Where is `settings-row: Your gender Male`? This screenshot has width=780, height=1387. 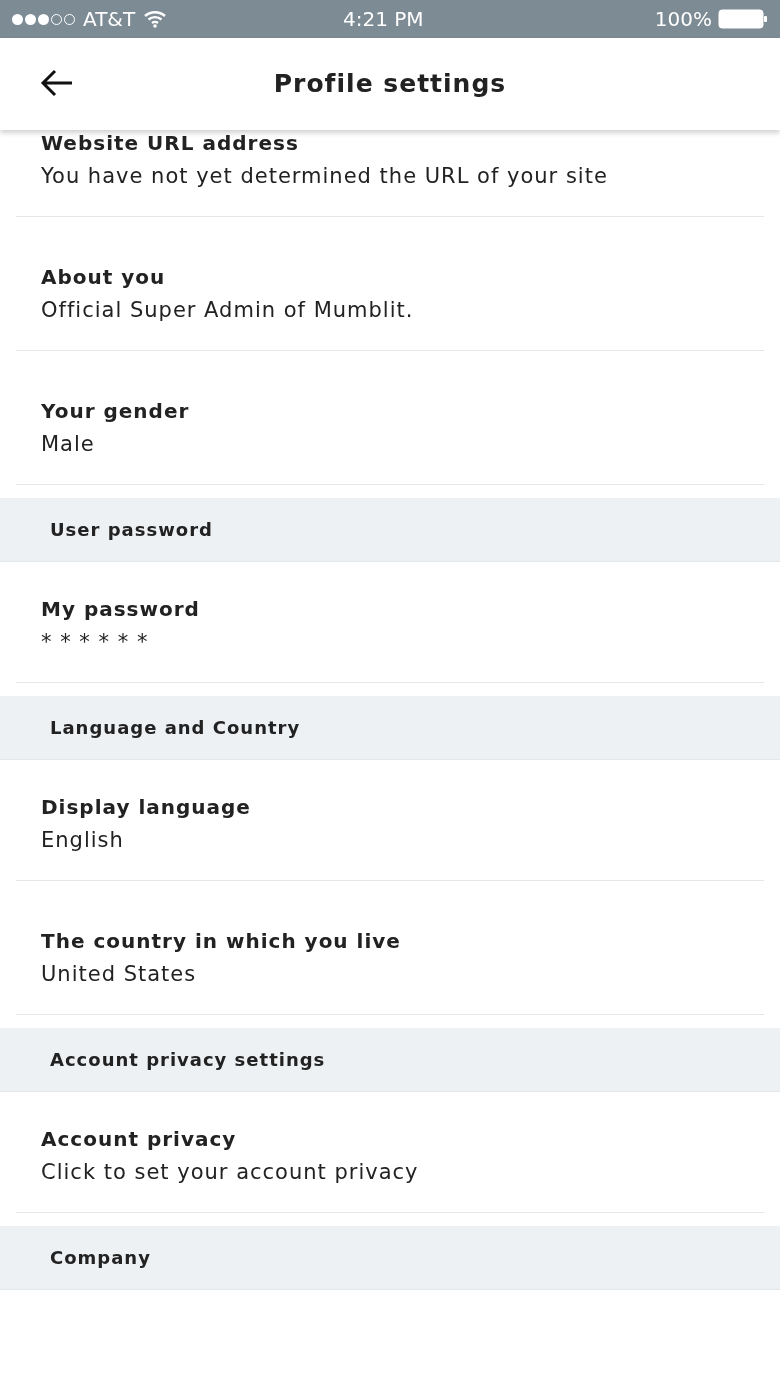
settings-row: Your gender Male is located at coordinates (390, 418).